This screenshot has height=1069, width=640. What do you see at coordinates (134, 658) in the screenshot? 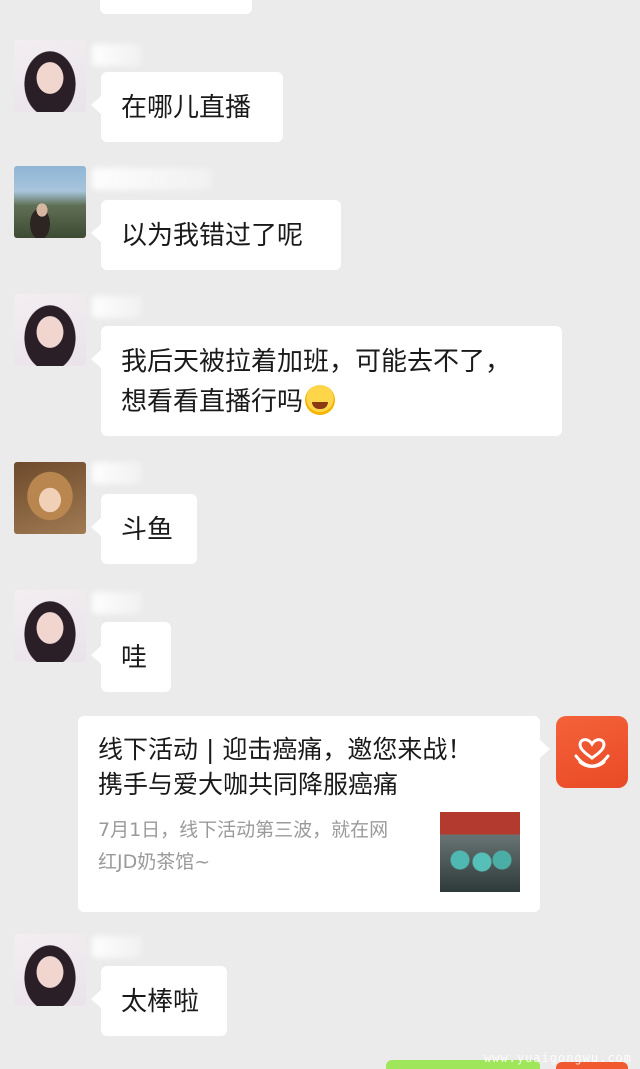
I see `message-text: 哇` at bounding box center [134, 658].